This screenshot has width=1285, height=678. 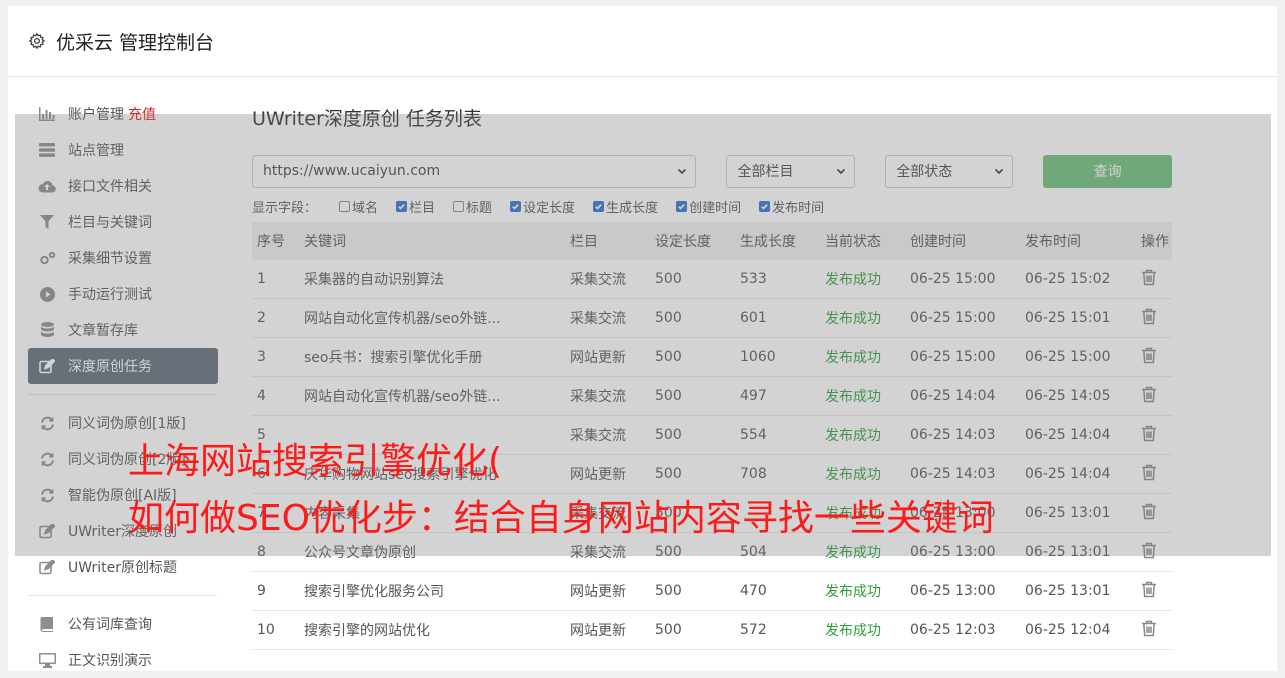 I want to click on created-time-cell: 06-25 13:00, so click(x=962, y=591).